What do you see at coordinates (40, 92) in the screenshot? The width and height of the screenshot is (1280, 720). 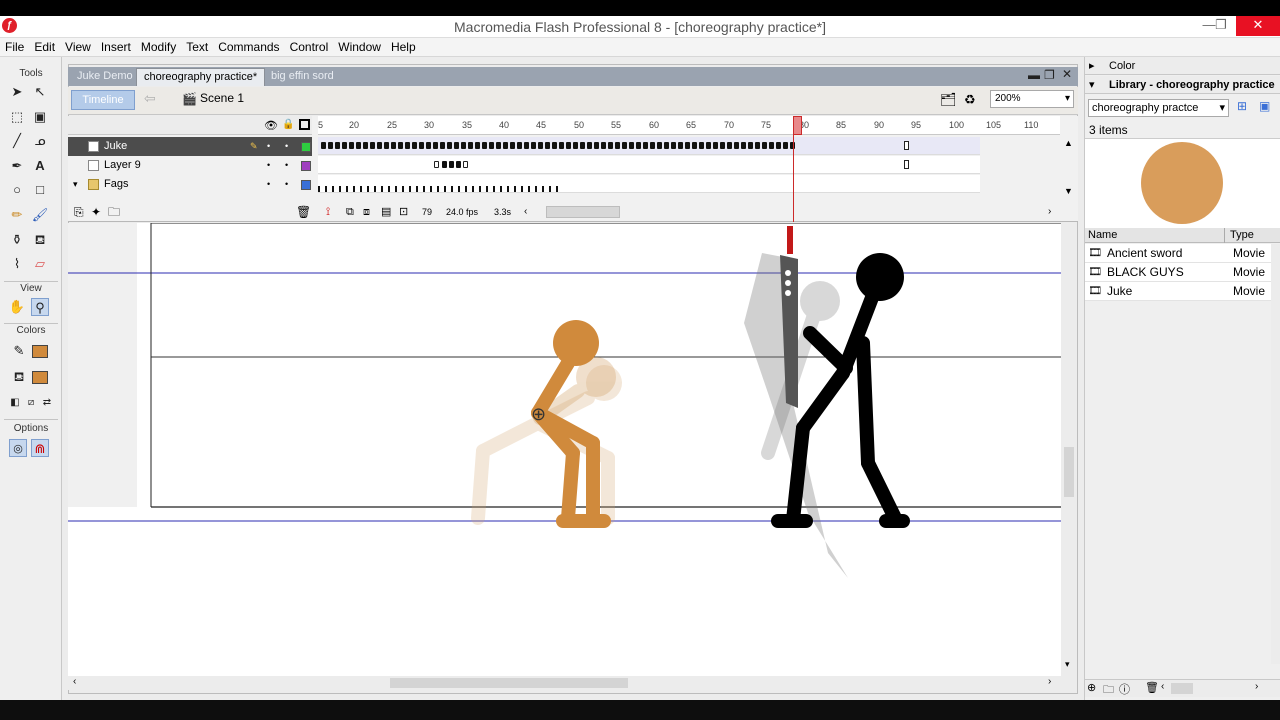 I see `subselection-tool-icon: ↖` at bounding box center [40, 92].